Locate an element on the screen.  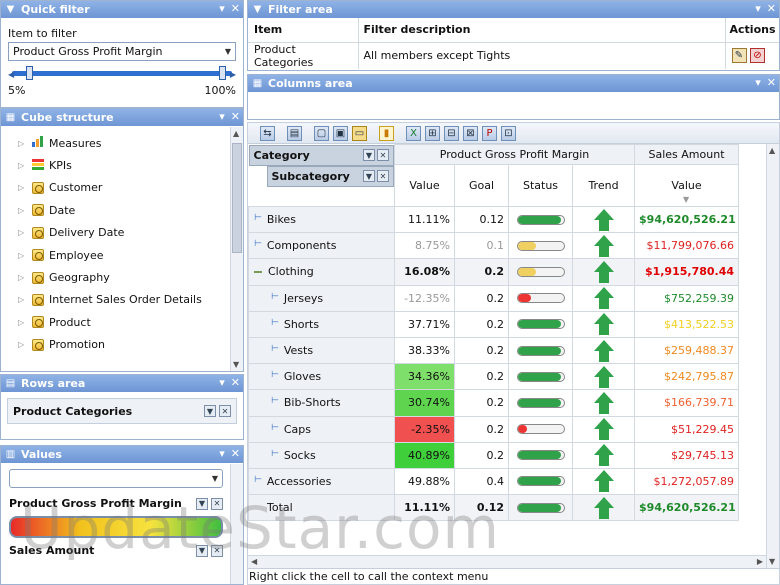
tree-item: ▷ Internet Sales Order Details is located at coordinates (115, 300).